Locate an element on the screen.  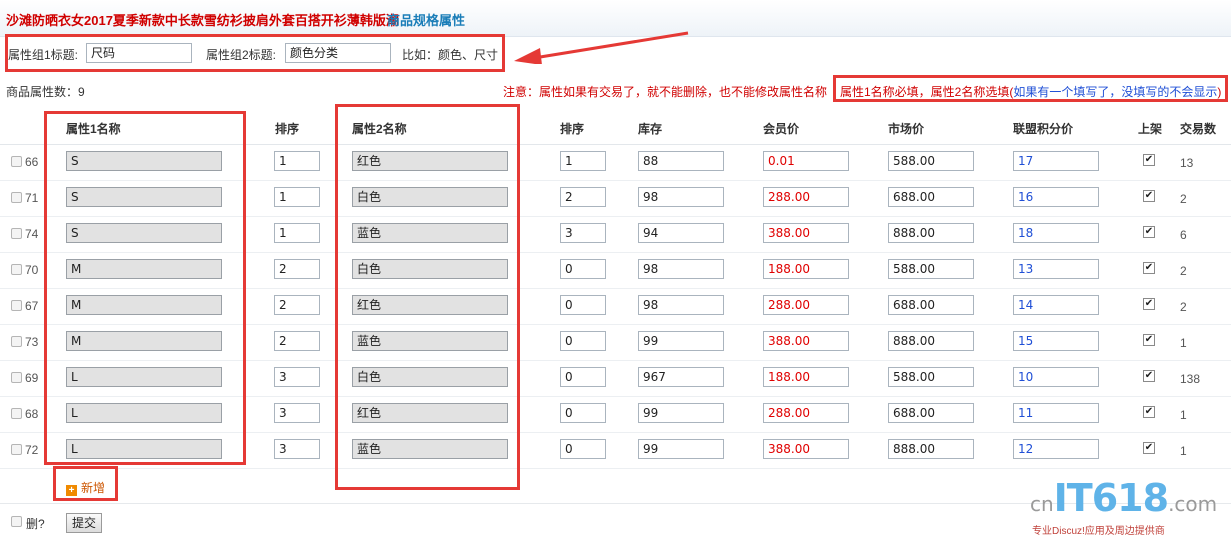
watermark-it618: IT618 is located at coordinates (1111, 498).